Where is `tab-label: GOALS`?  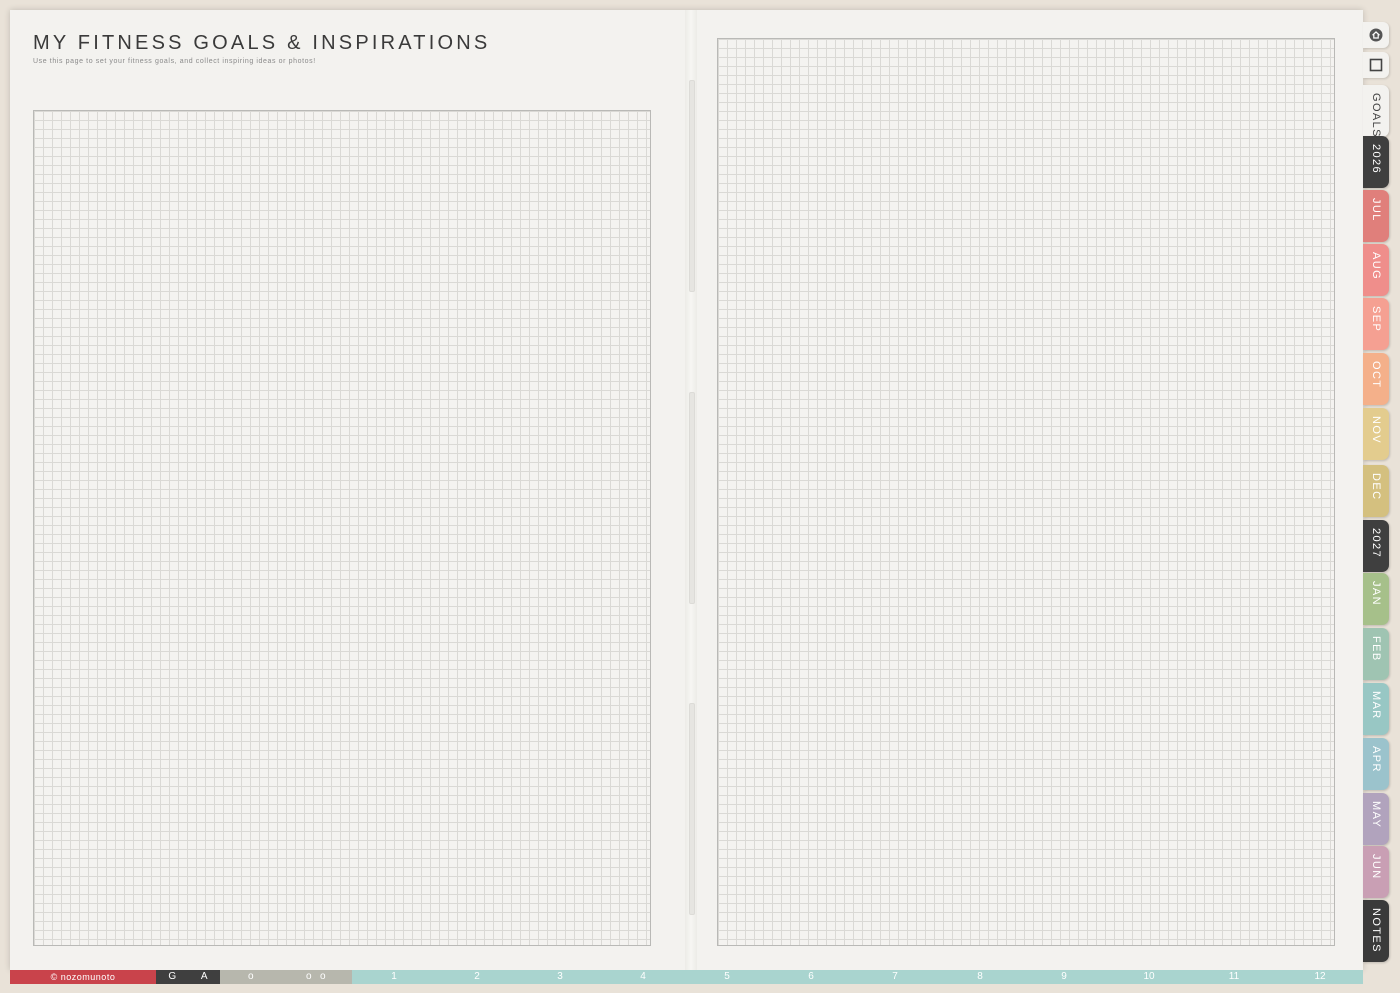
tab-label: GOALS is located at coordinates (1376, 115).